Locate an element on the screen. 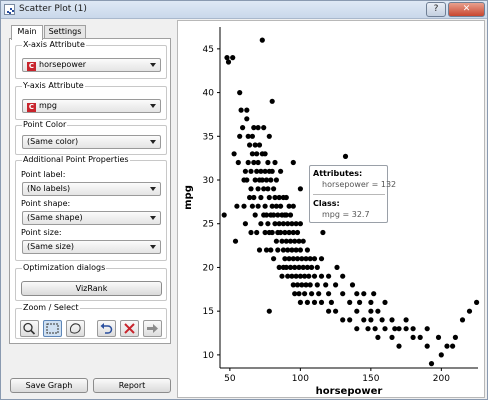 Image resolution: width=488 pixels, height=400 pixels. point-label-select: (No labels) is located at coordinates (91, 189).